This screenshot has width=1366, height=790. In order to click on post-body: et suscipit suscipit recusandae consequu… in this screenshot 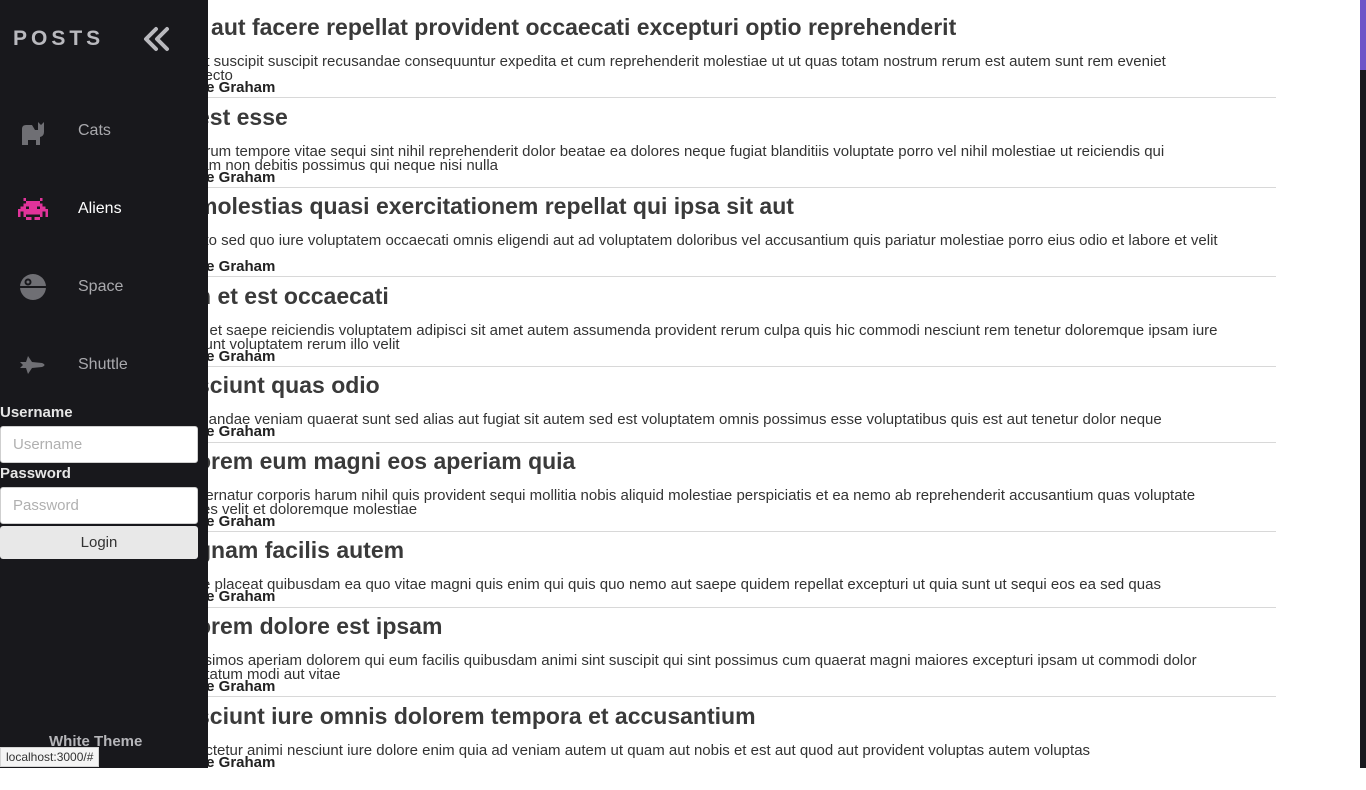, I will do `click(681, 68)`.